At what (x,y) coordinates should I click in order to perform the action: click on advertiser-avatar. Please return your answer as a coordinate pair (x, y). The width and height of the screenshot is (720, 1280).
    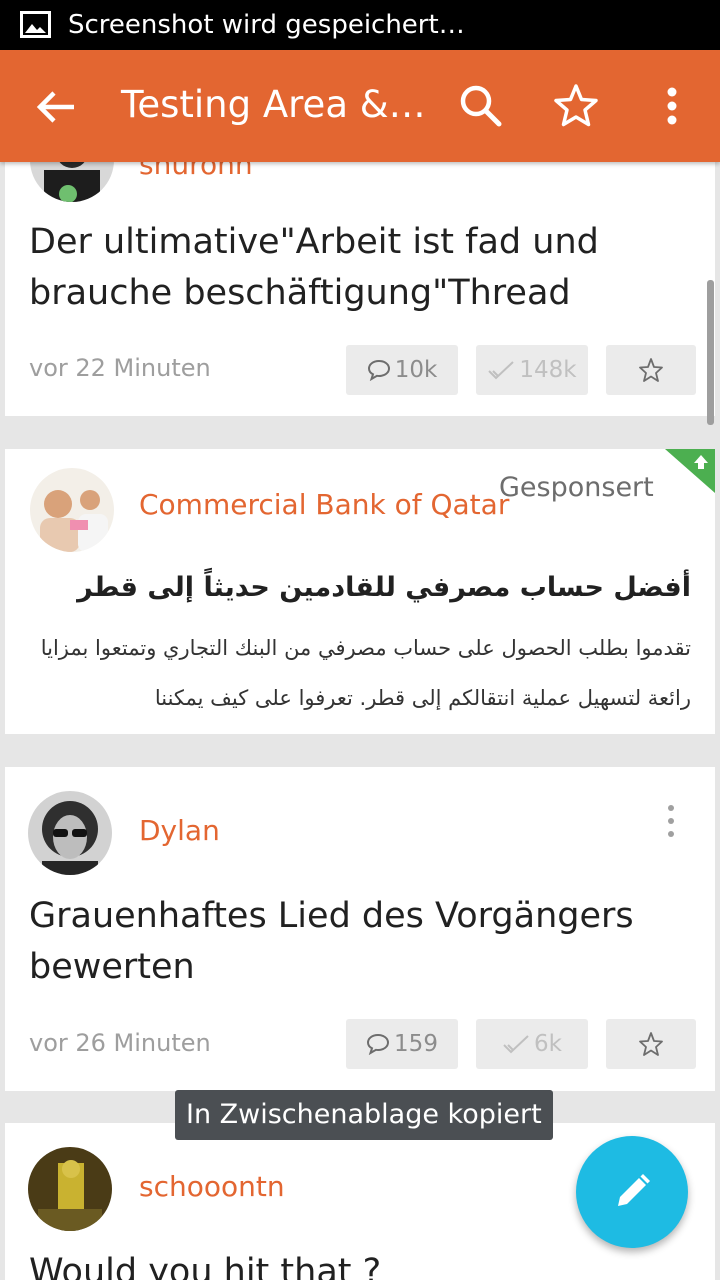
    Looking at the image, I should click on (72, 510).